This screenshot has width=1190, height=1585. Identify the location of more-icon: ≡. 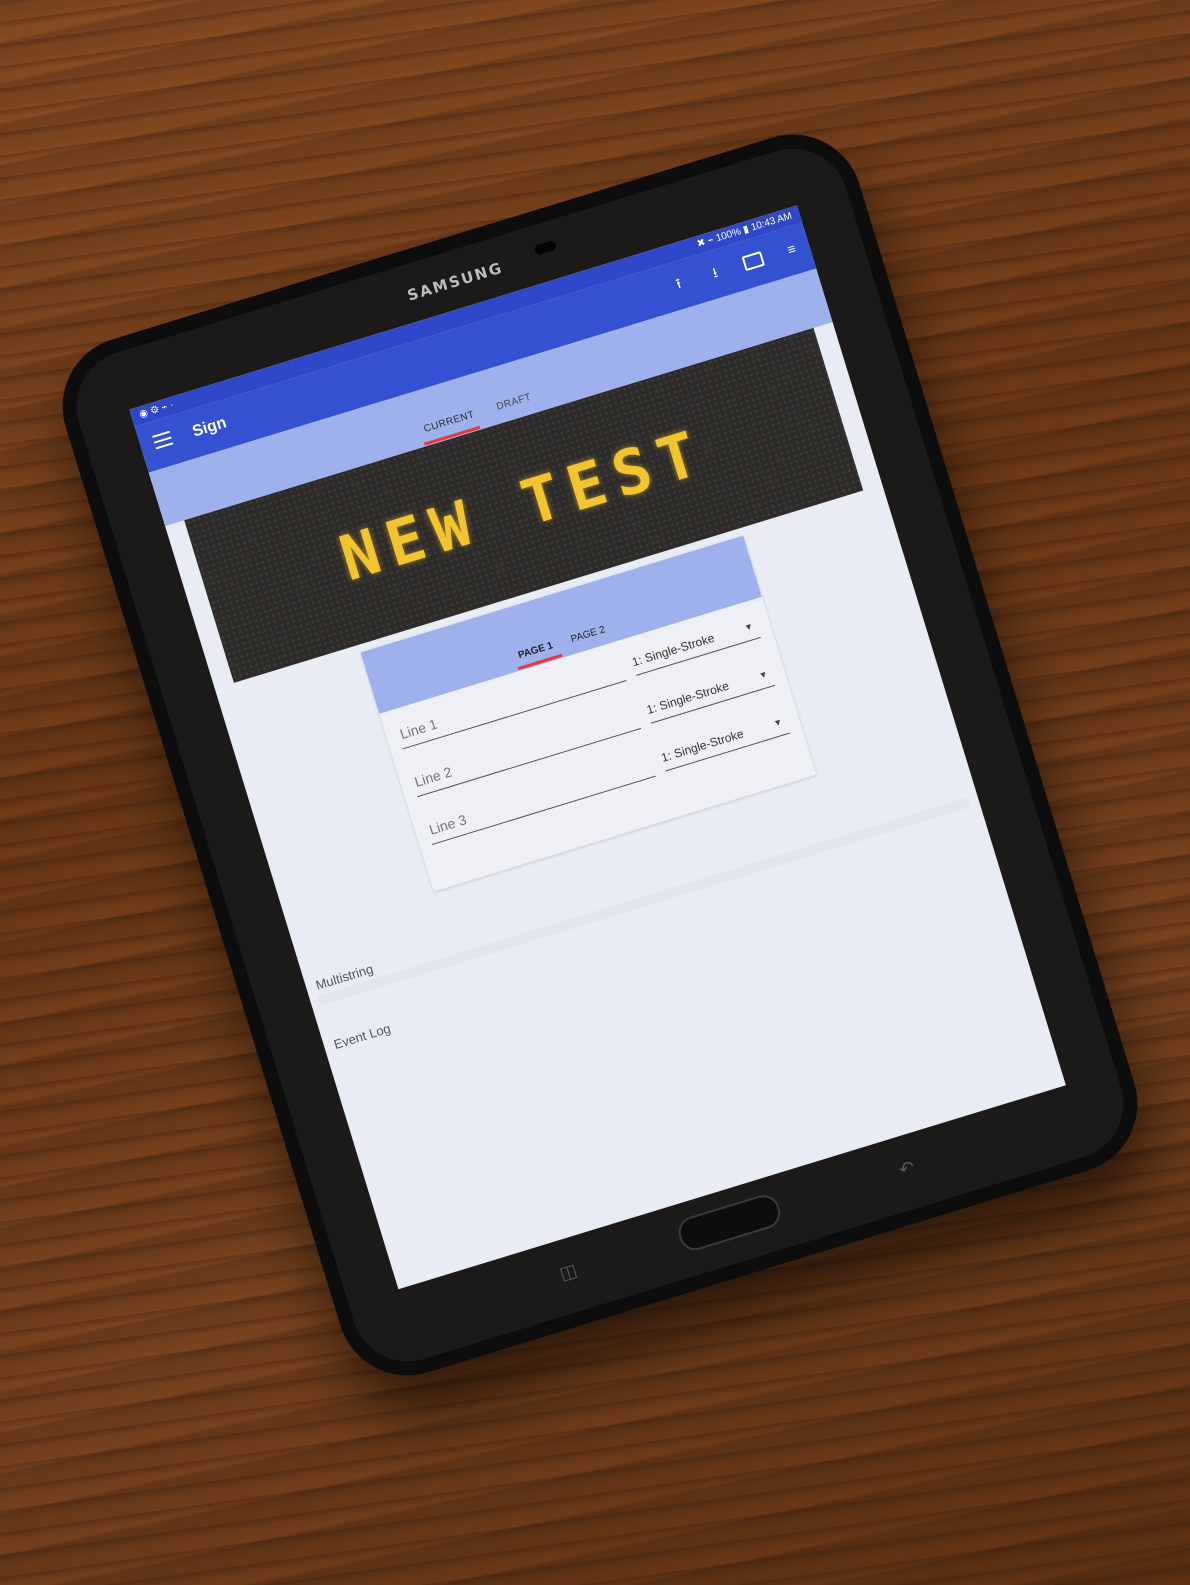
(791, 249).